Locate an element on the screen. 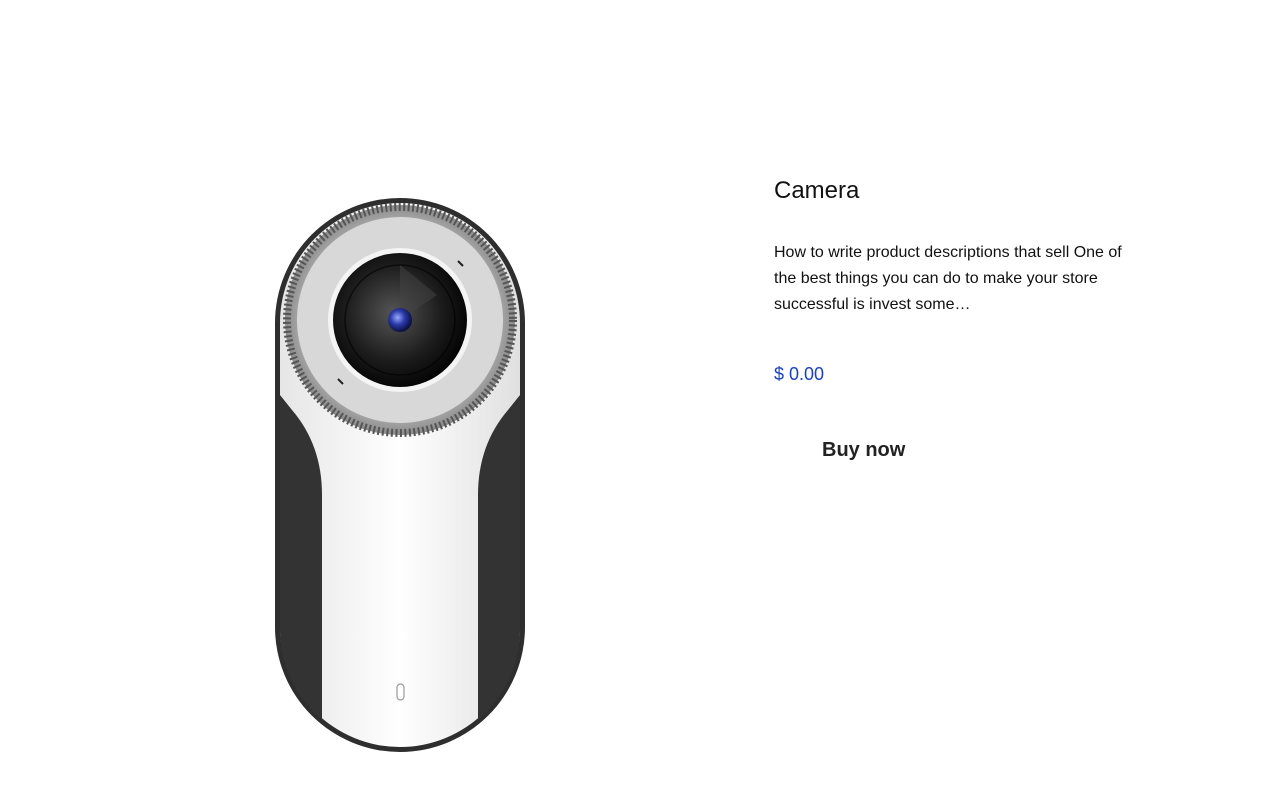 Image resolution: width=1265 pixels, height=810 pixels. product-image is located at coordinates (400, 475).